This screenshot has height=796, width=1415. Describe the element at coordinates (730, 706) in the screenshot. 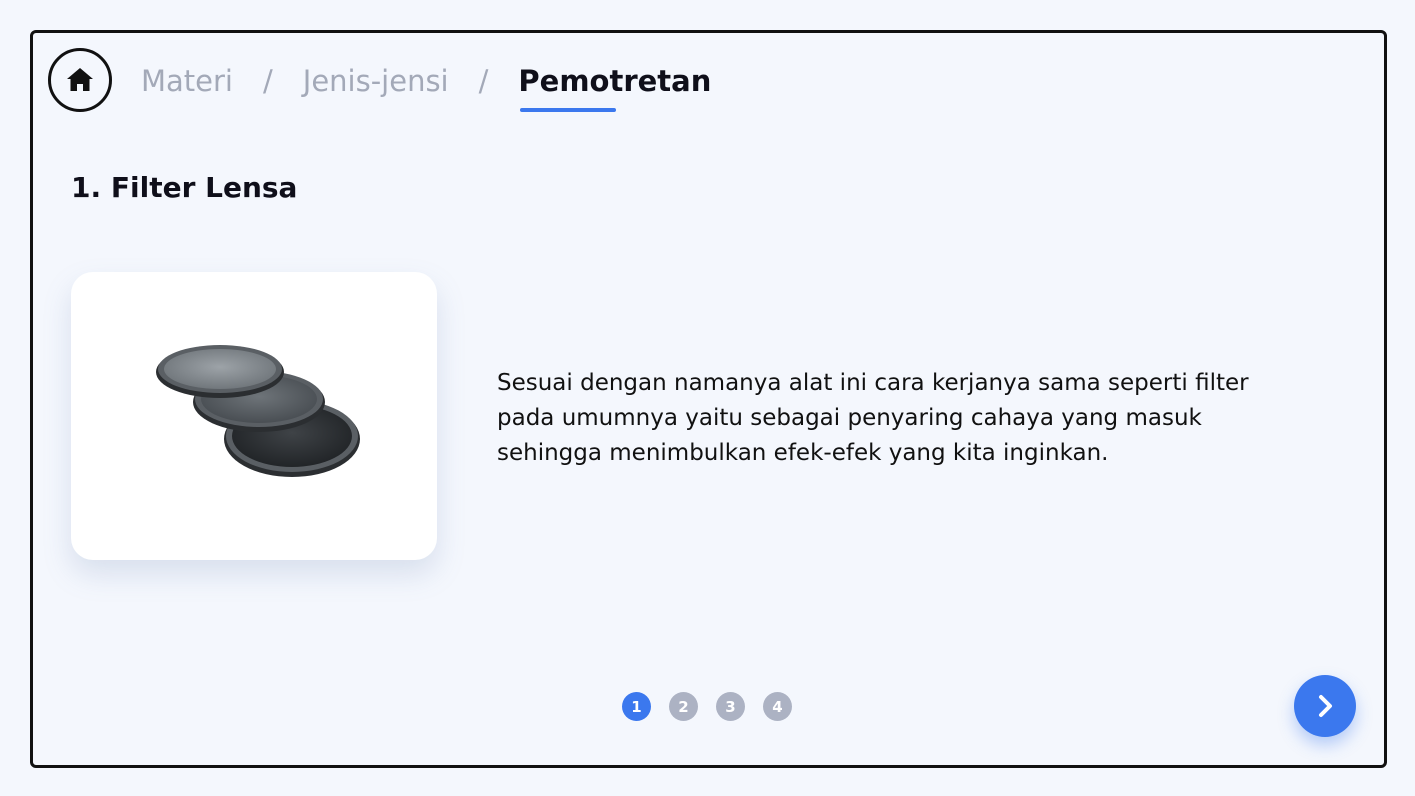

I see `page-dot-3: 3` at that location.